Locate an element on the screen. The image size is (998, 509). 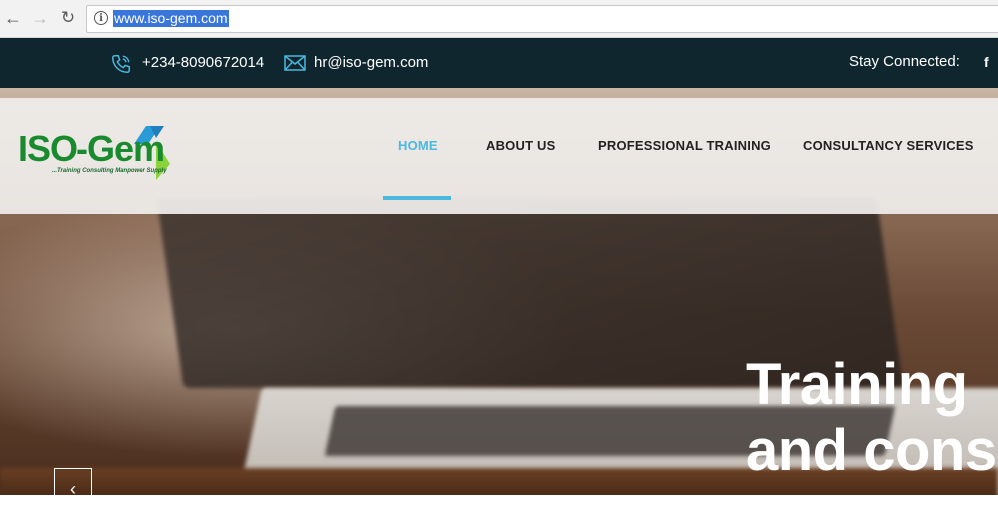
chevron-left-icon: ‹ is located at coordinates (73, 489).